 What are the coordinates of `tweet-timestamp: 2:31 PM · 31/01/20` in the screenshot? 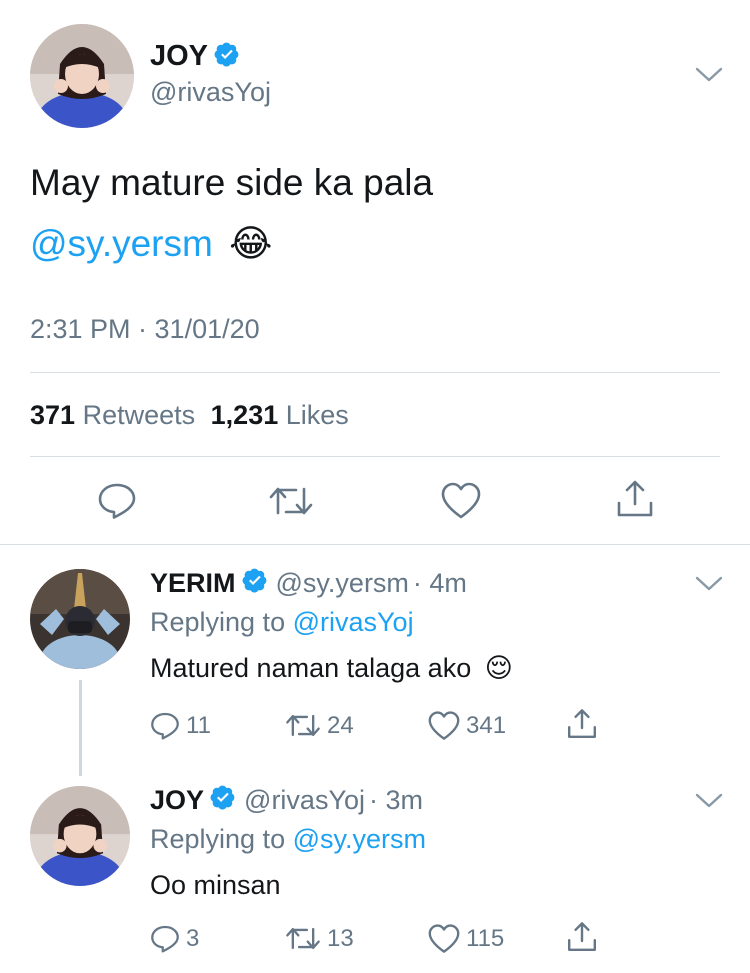 It's located at (145, 329).